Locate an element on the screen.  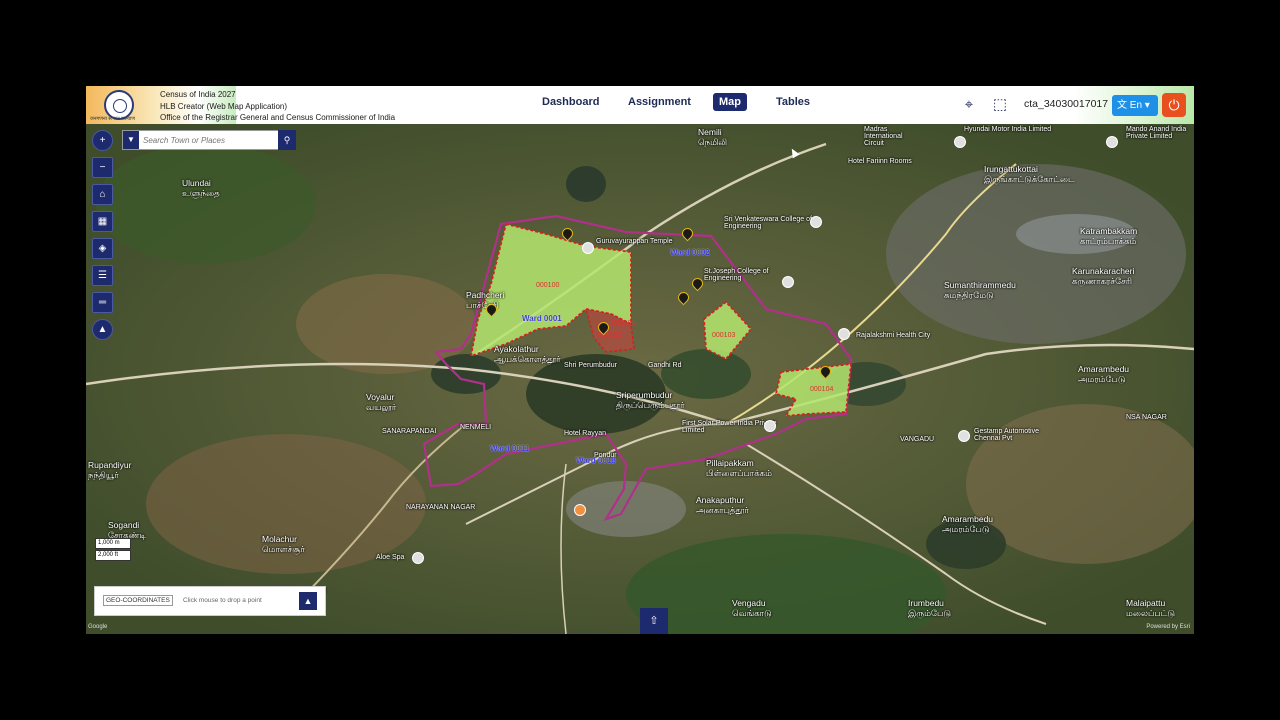
small-label: VANGADU is located at coordinates (917, 439).